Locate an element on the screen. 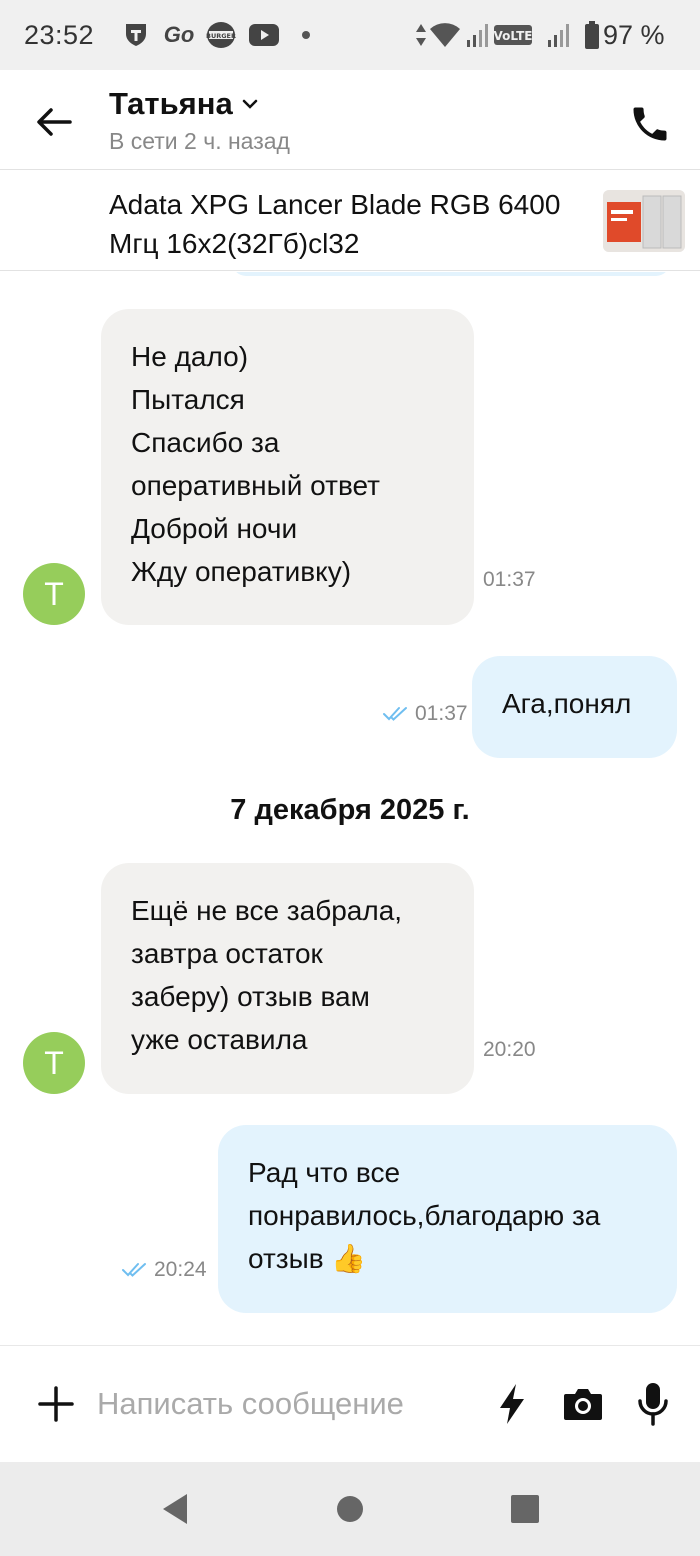 This screenshot has width=700, height=1556. chat-header: Татьяна В сети 2 ч. назад is located at coordinates (350, 120).